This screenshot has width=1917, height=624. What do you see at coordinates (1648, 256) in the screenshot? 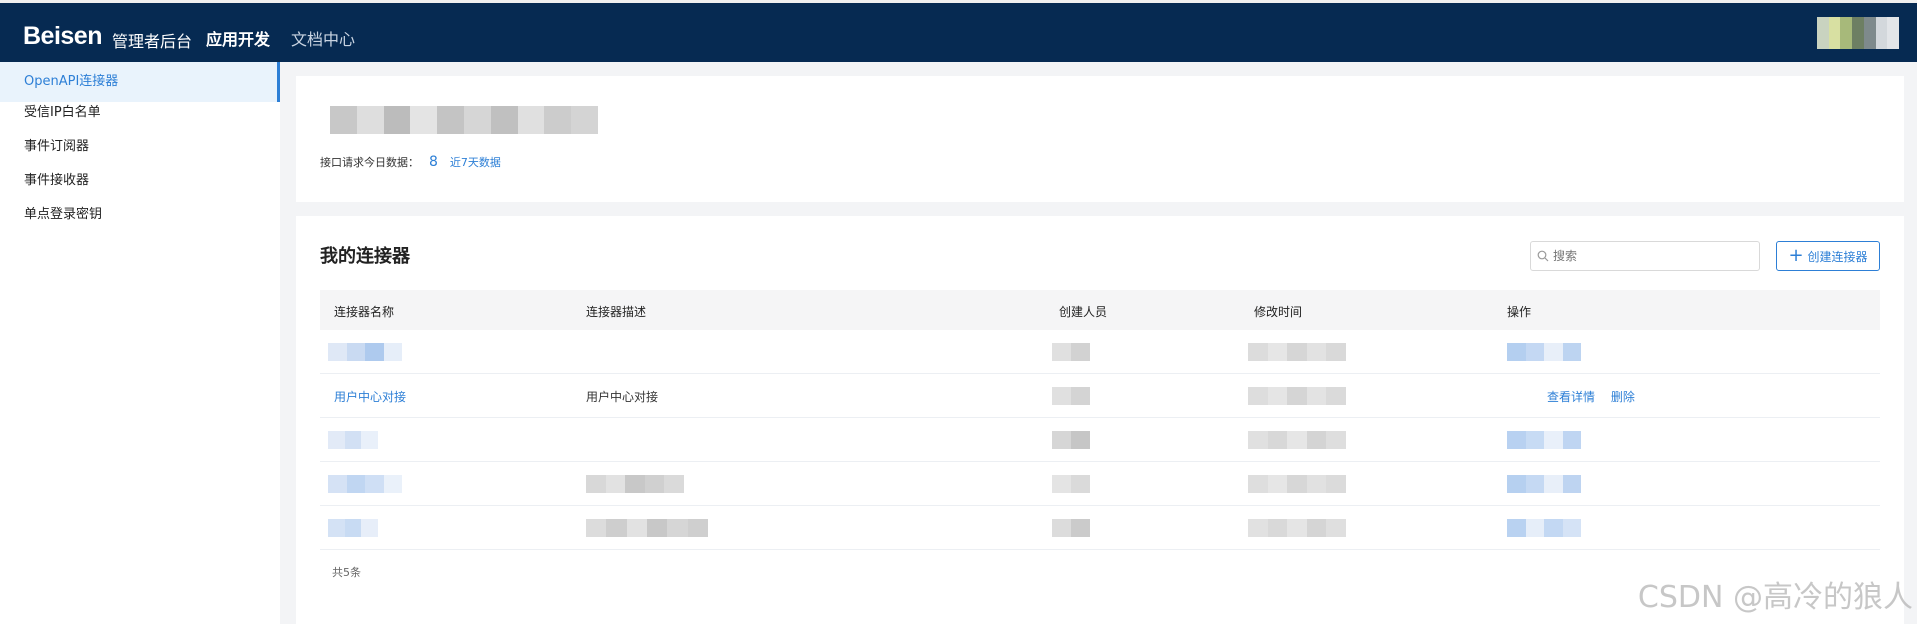
I see `search-field` at bounding box center [1648, 256].